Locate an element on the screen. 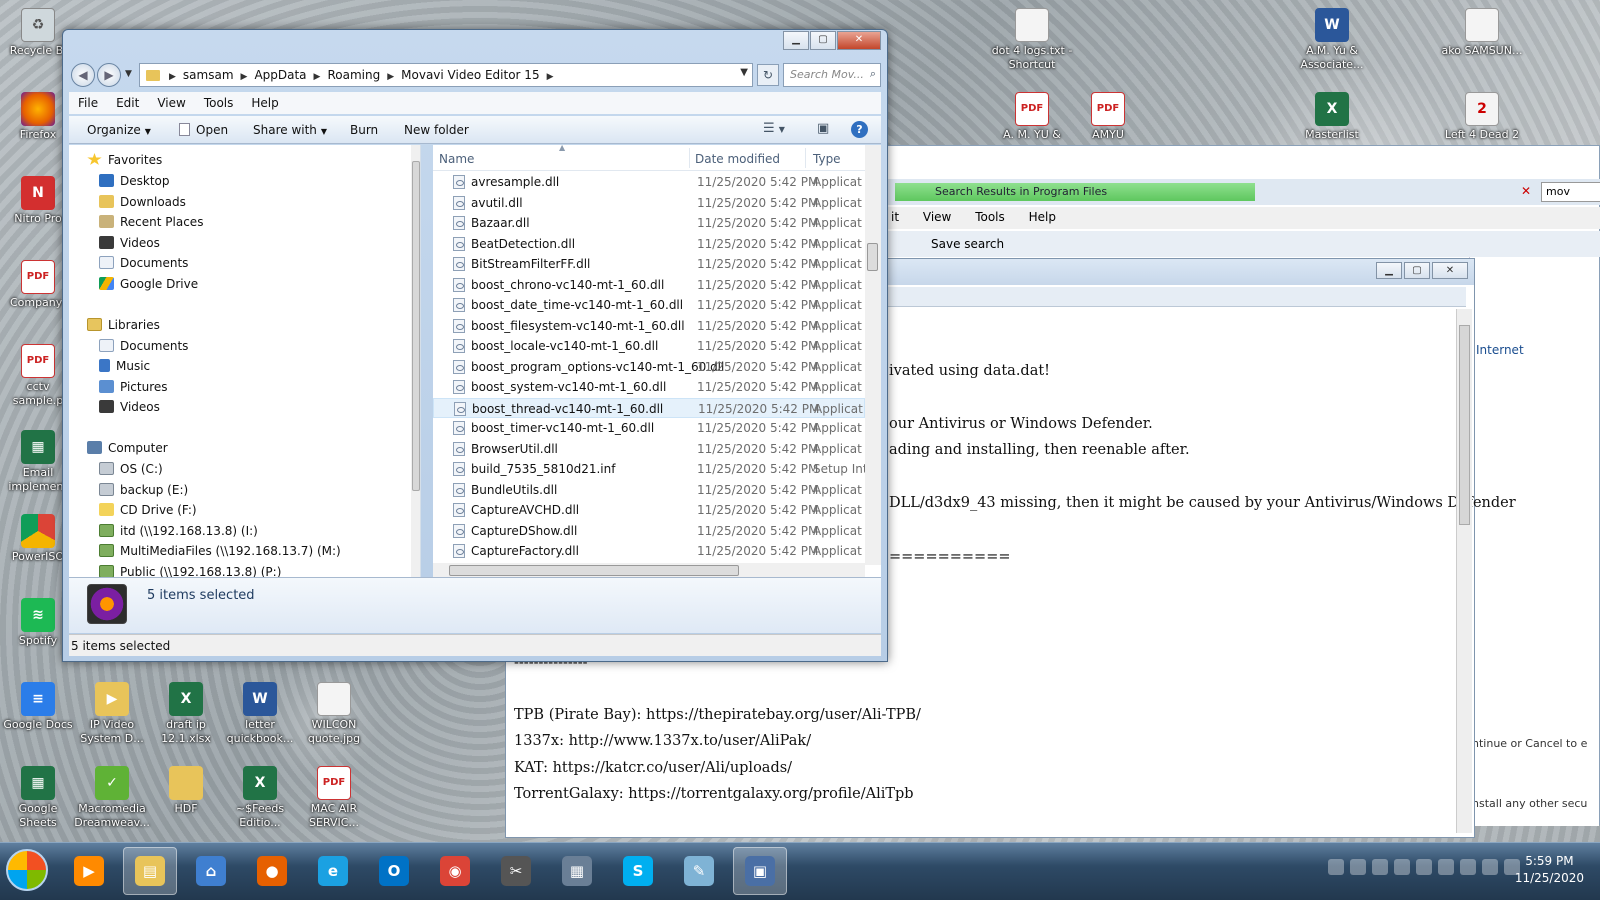  nav-lib-music: Music is located at coordinates (124, 369).